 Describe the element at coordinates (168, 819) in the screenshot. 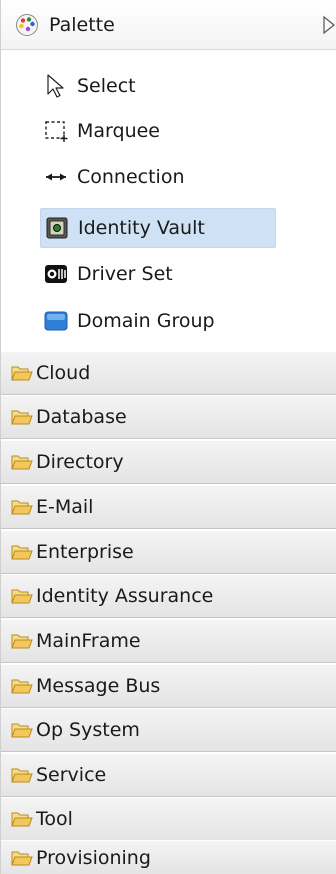

I see `drawer-tool: Tool` at that location.